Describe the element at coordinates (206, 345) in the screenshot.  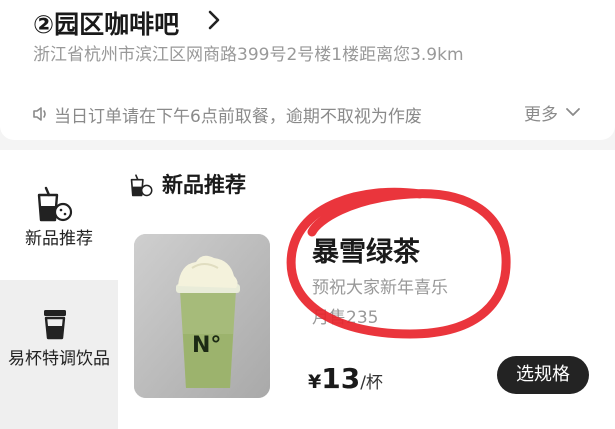
I see `cup-logo: N°` at that location.